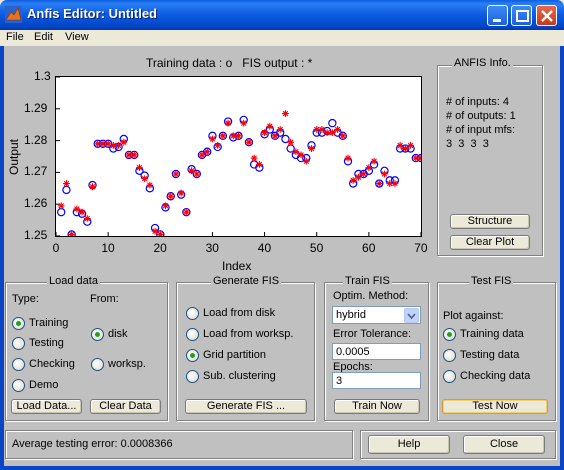 The image size is (564, 470). Describe the element at coordinates (351, 315) in the screenshot. I see `optim-method-value: hybrid` at that location.